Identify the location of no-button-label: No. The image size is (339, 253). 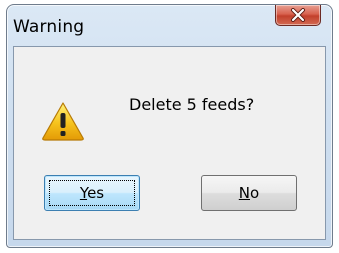
(249, 193).